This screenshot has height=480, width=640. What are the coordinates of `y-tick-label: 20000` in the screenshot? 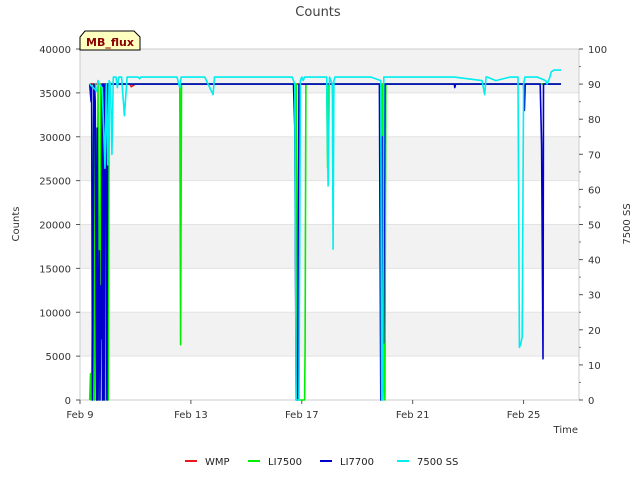 It's located at (55, 226).